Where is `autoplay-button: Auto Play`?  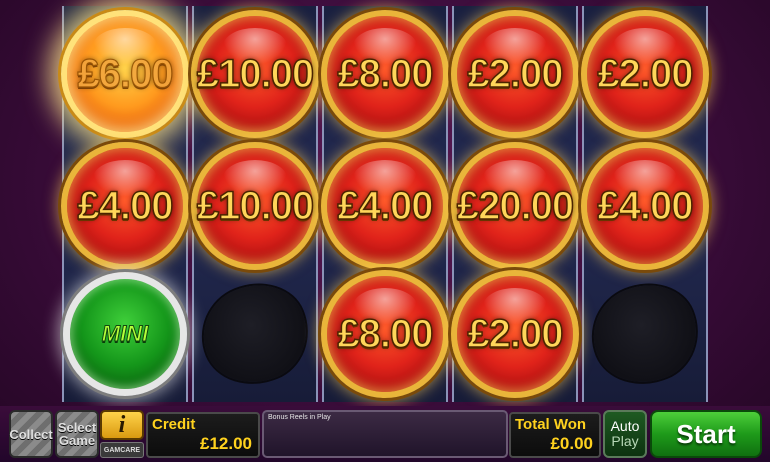 autoplay-button: Auto Play is located at coordinates (625, 434).